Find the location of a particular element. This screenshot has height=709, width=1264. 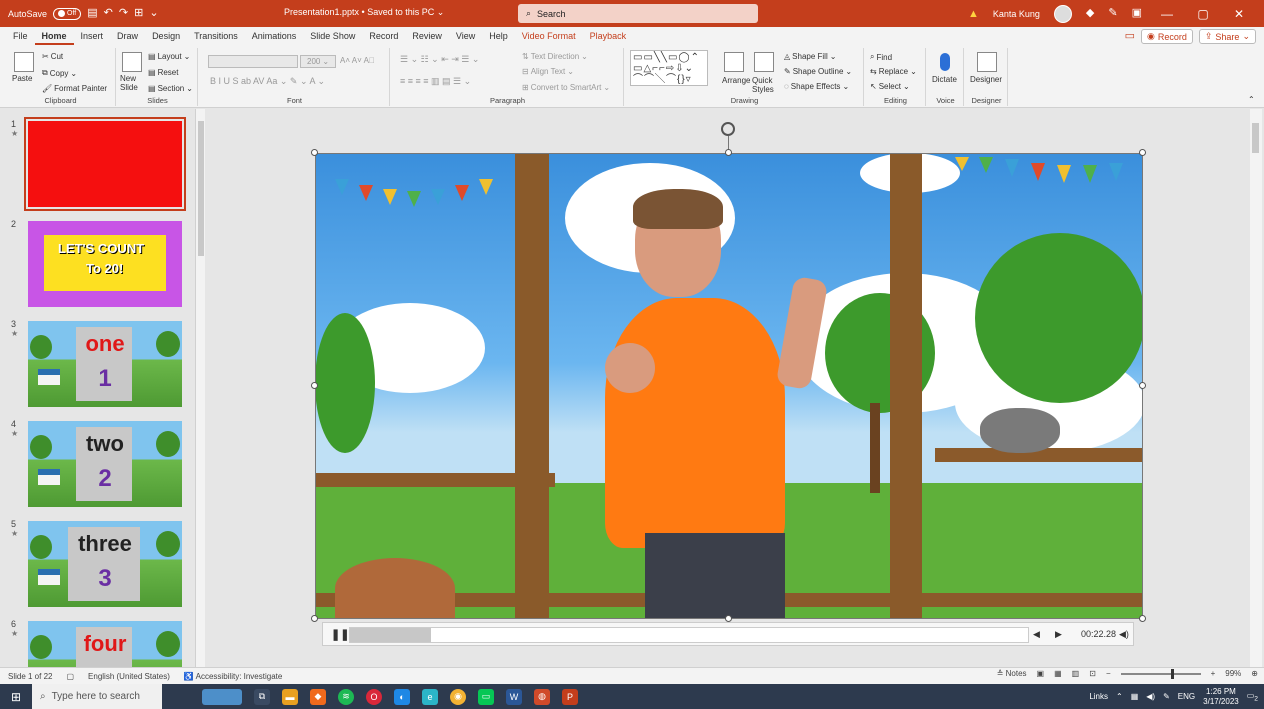

autosave-toggle: Off is located at coordinates (67, 13).